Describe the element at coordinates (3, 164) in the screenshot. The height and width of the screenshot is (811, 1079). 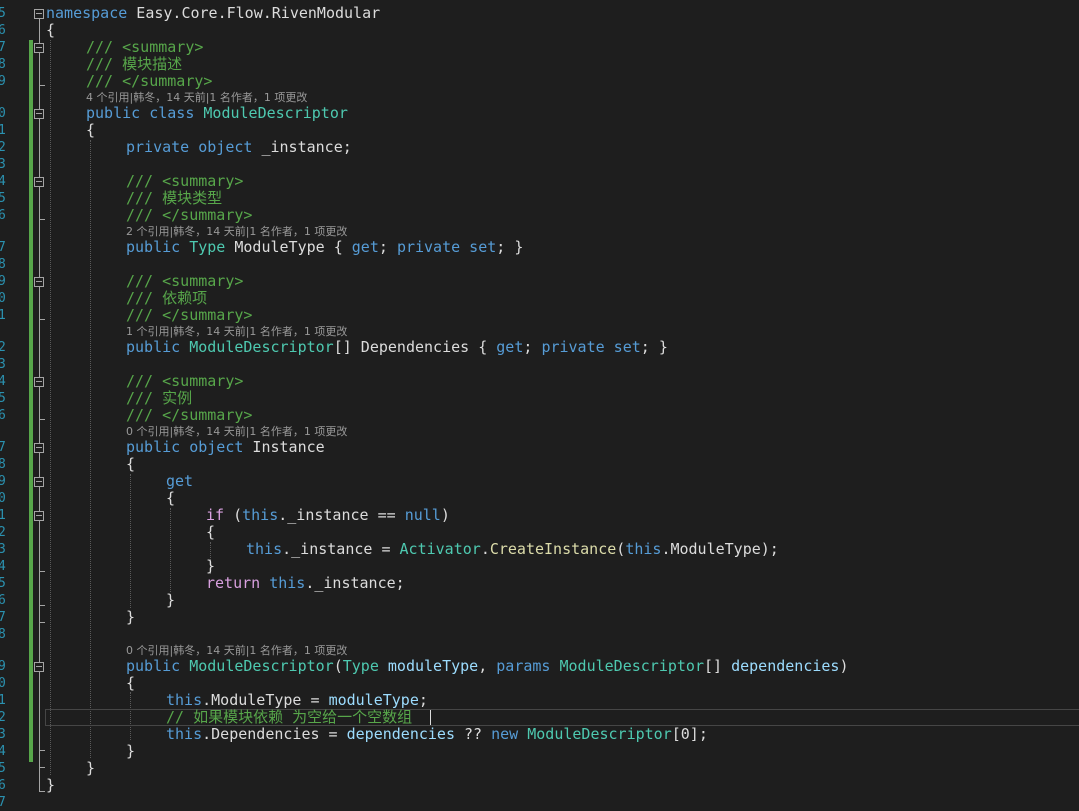
I see `line-number: 3` at that location.